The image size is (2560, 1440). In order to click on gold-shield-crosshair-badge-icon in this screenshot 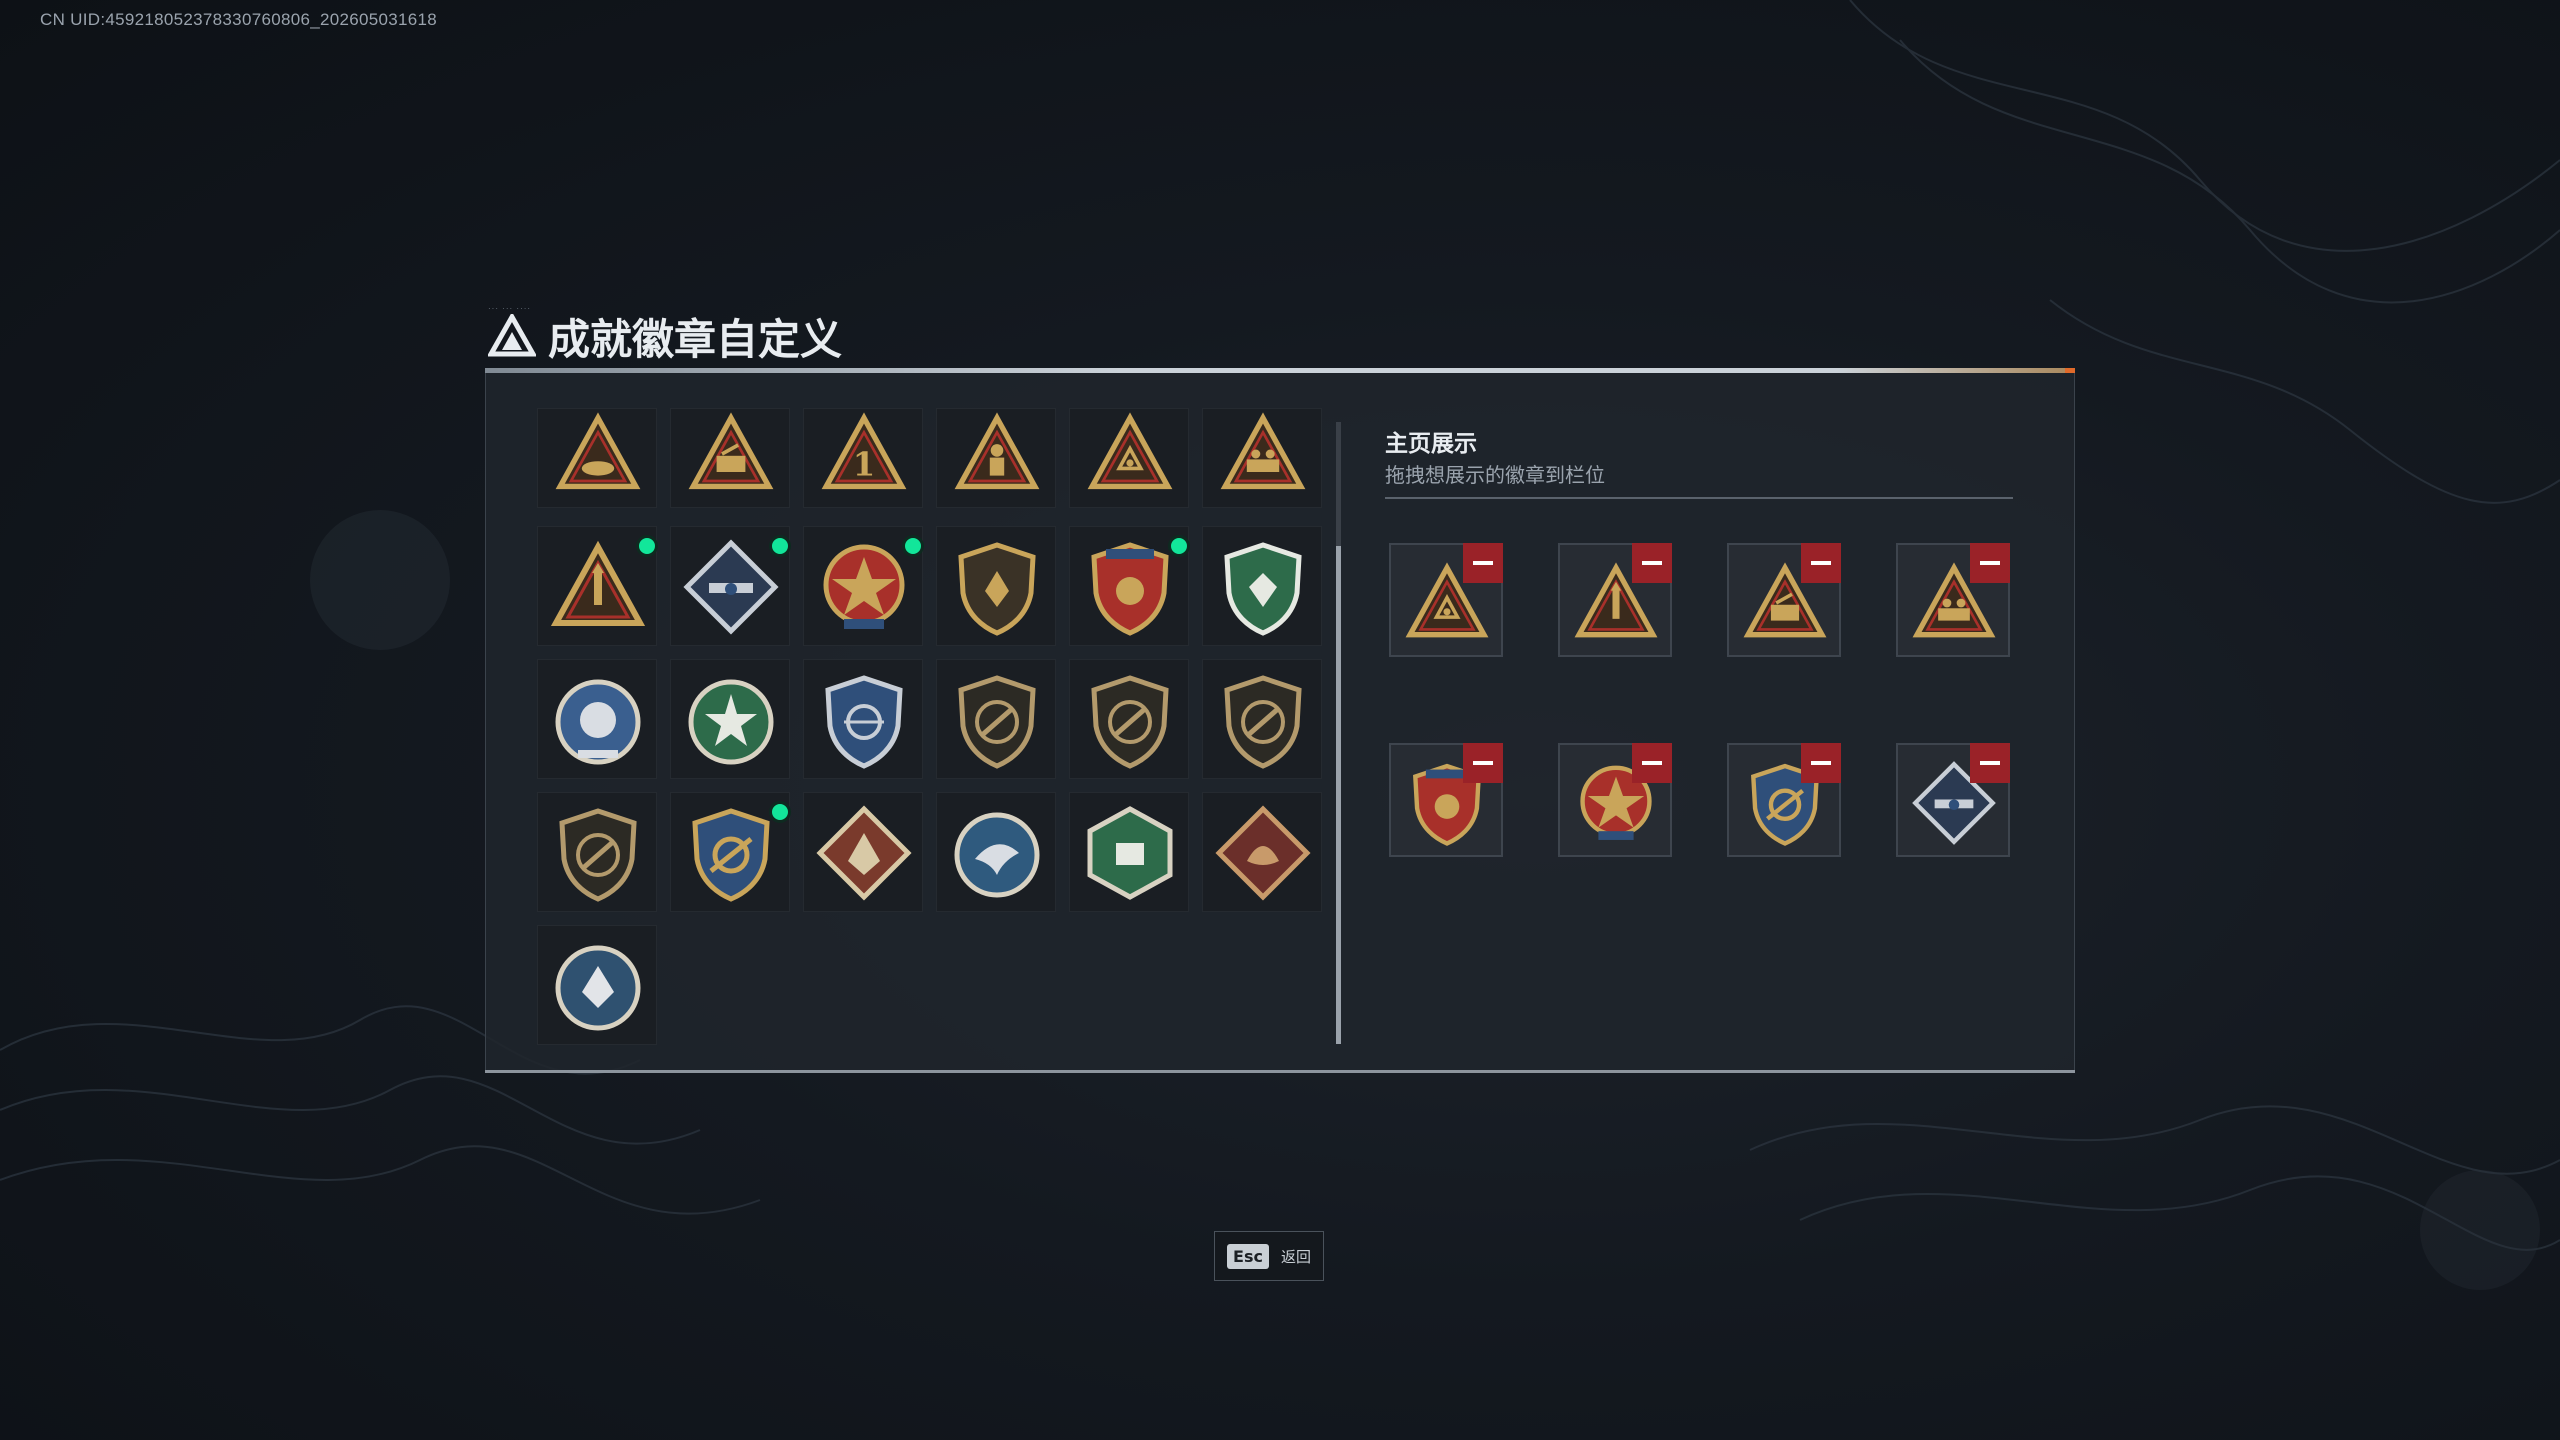, I will do `click(731, 855)`.